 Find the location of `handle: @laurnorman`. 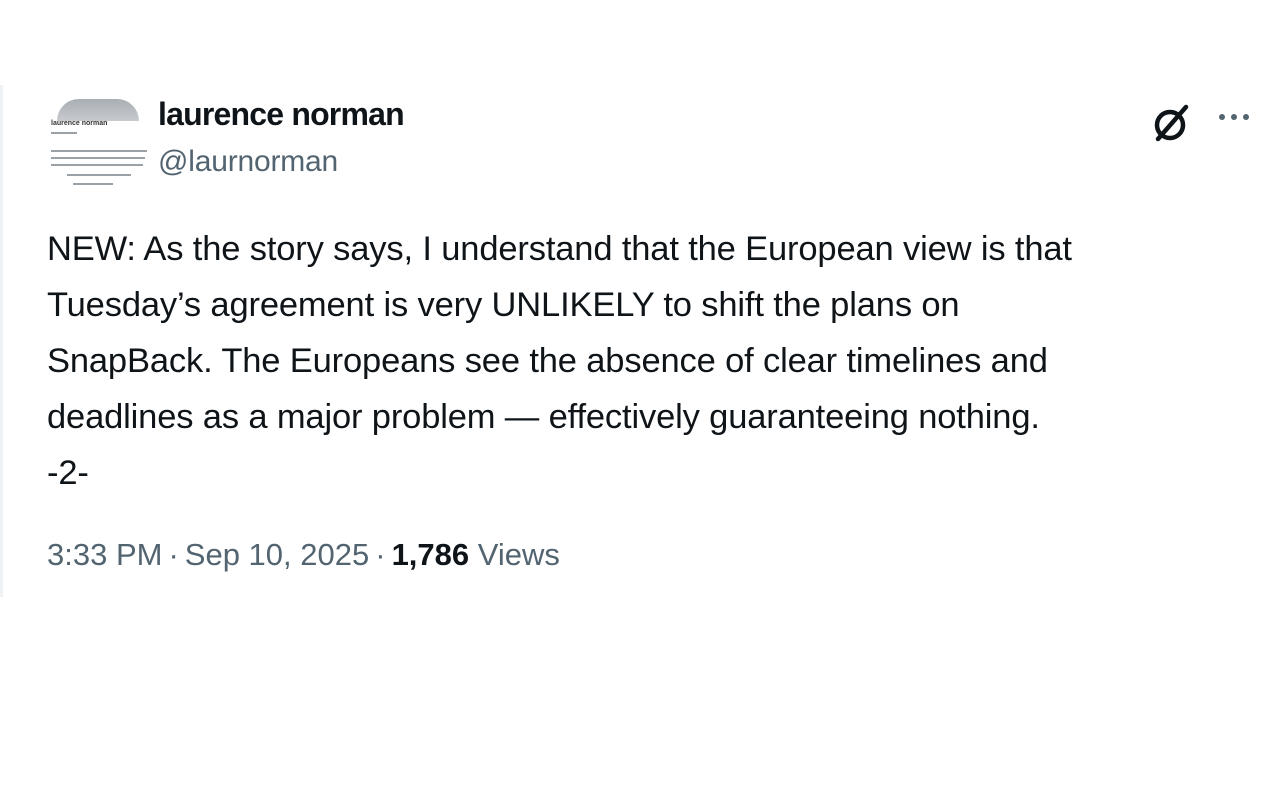

handle: @laurnorman is located at coordinates (281, 162).